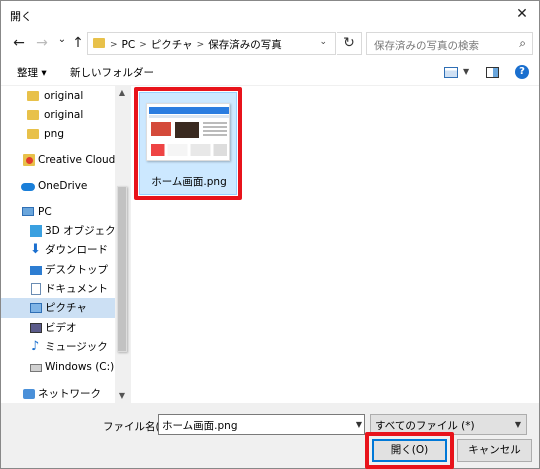 The height and width of the screenshot is (469, 540). Describe the element at coordinates (76, 347) in the screenshot. I see `sidebar-item-label: ミュージック` at that location.